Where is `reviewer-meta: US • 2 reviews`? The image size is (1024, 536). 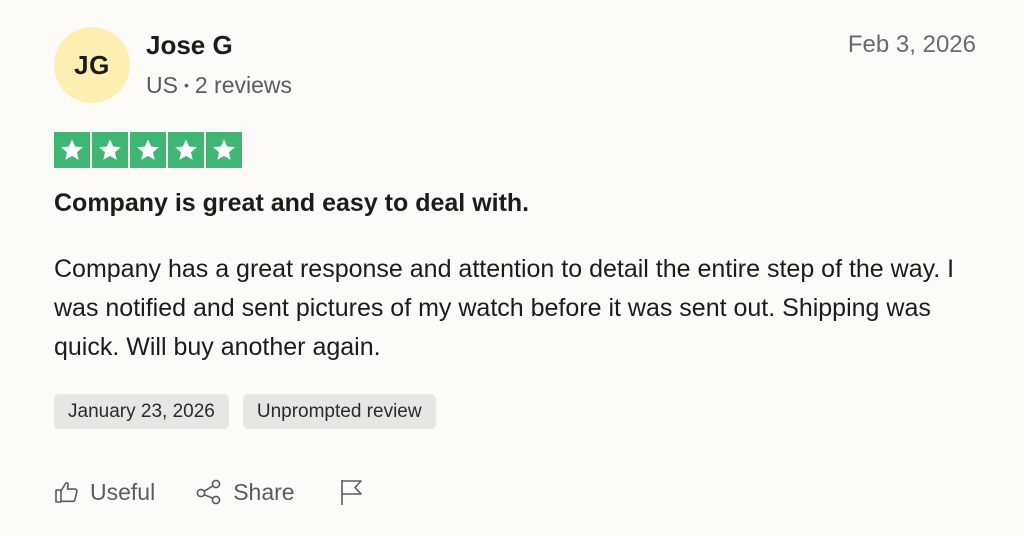 reviewer-meta: US • 2 reviews is located at coordinates (219, 85).